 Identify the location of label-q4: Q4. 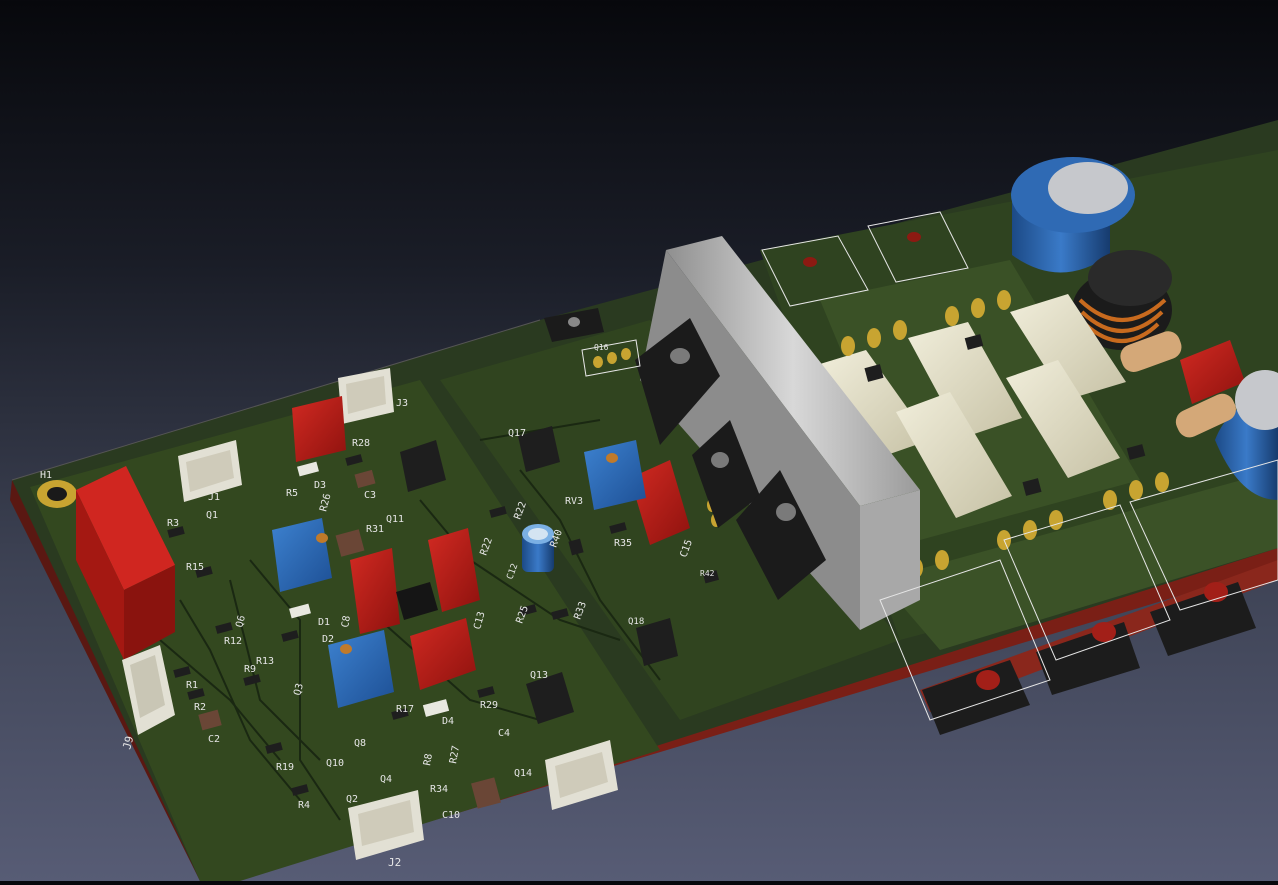
(386, 779).